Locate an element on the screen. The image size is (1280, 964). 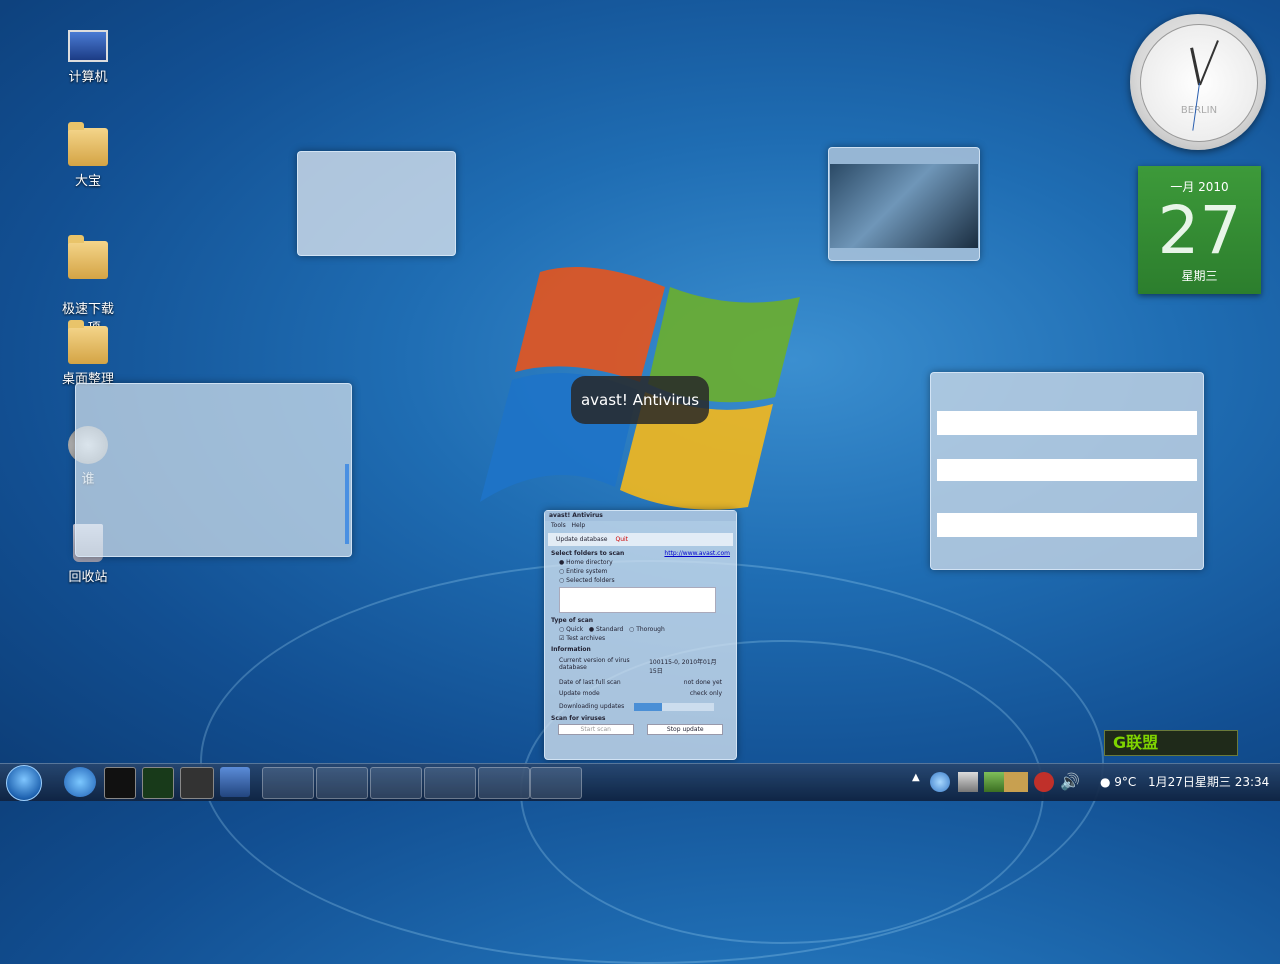
avast-toolbar: Update database Quit is located at coordinates (640, 539).